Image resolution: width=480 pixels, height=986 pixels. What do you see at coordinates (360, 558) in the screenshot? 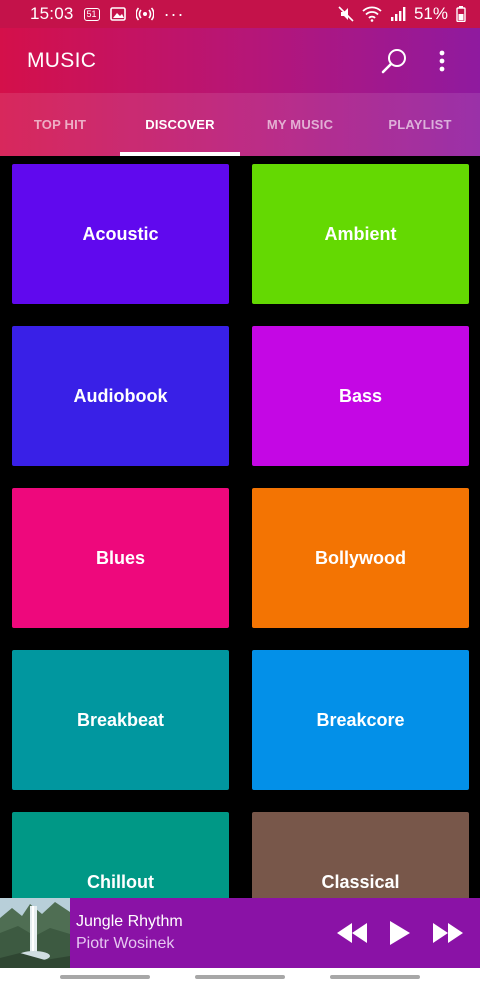
I see `genre-tile-bollywood: Bollywood` at bounding box center [360, 558].